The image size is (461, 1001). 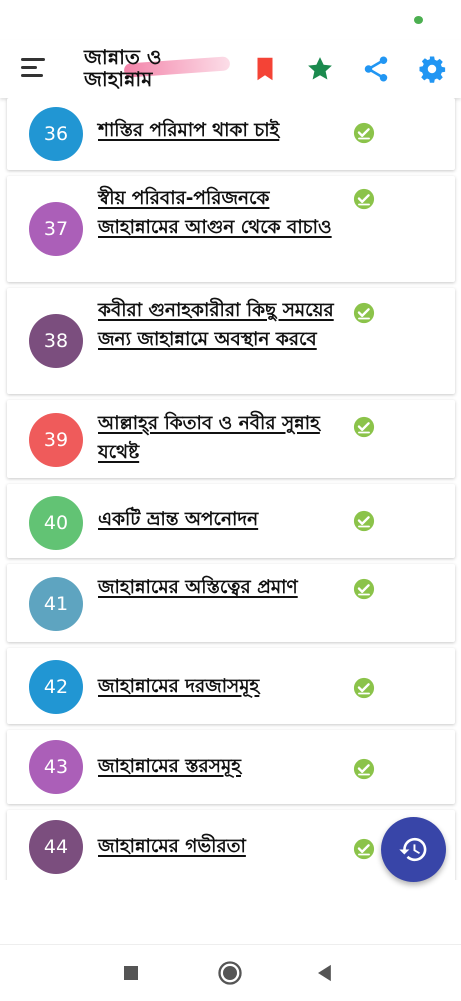 What do you see at coordinates (131, 973) in the screenshot?
I see `recents-square-icon` at bounding box center [131, 973].